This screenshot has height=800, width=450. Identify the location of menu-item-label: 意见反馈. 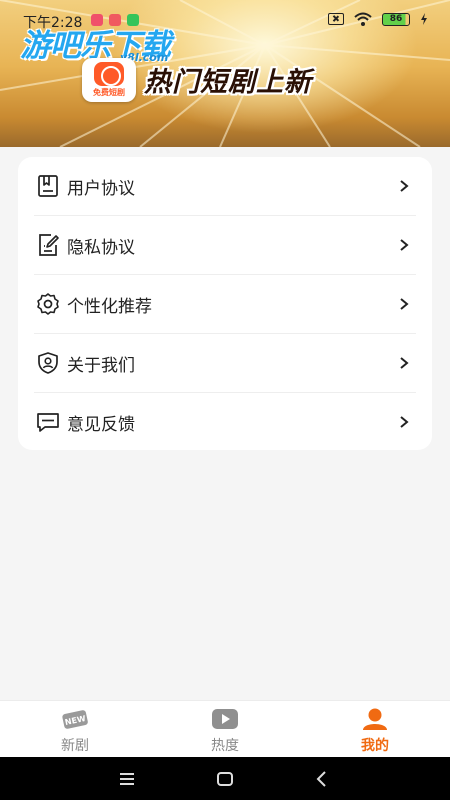
(101, 425).